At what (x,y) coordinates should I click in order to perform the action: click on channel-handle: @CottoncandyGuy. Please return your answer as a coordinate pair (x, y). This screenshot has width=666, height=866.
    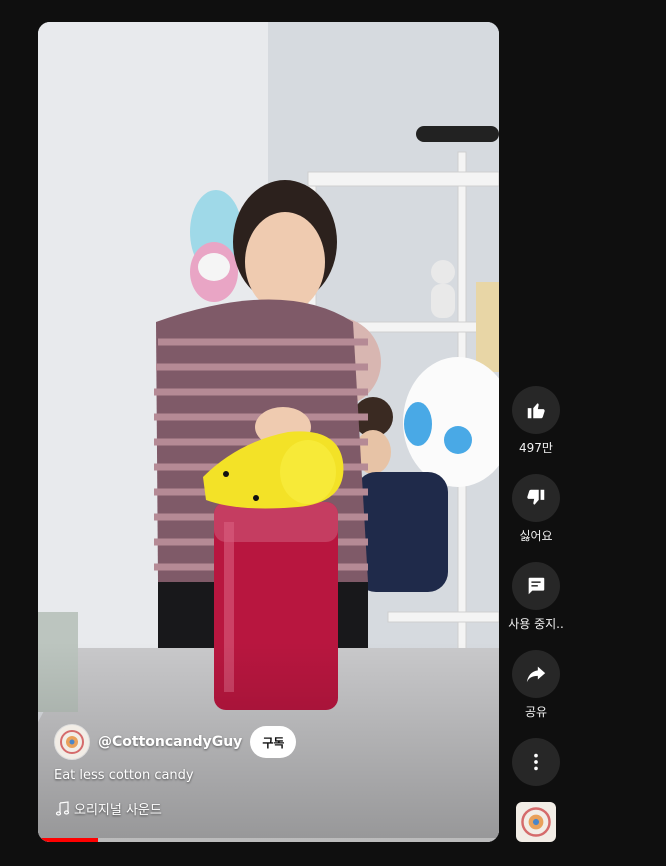
    Looking at the image, I should click on (170, 742).